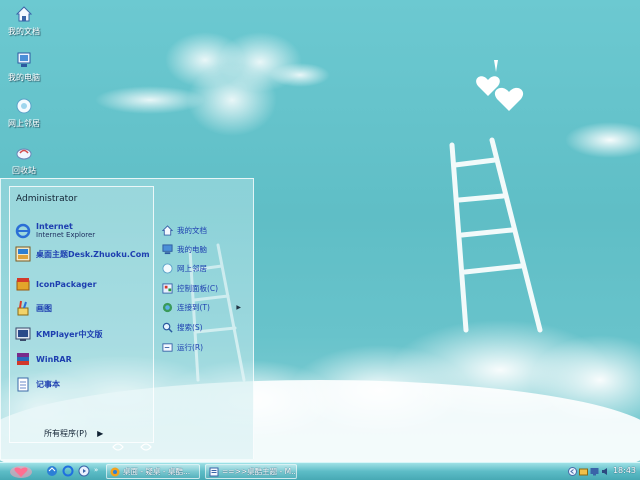 The image size is (640, 480). What do you see at coordinates (204, 327) in the screenshot?
I see `place-search: 搜索(S)` at bounding box center [204, 327].